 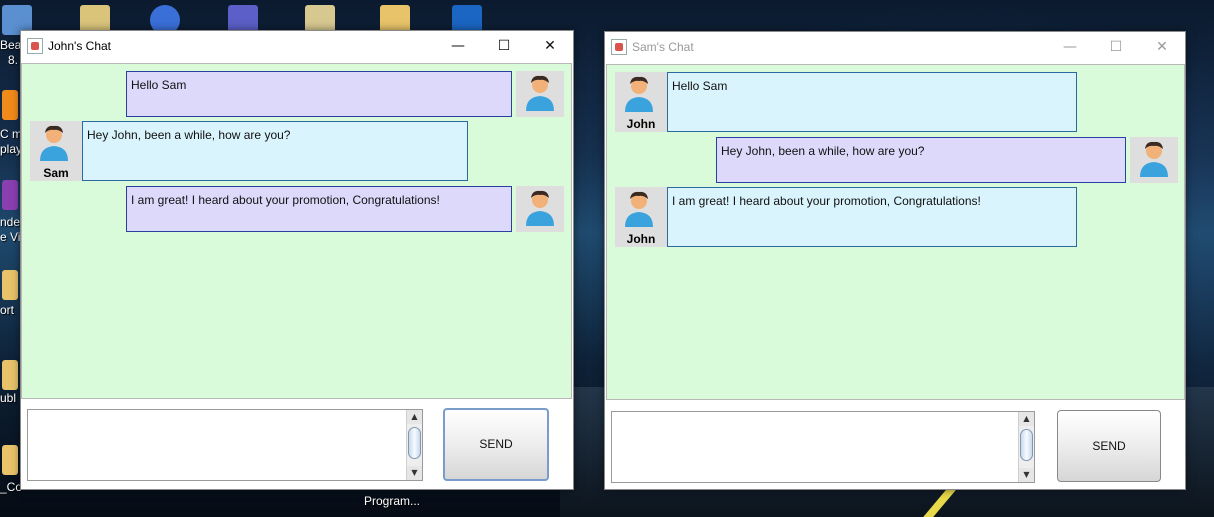 I want to click on message-bubble-received: Hello Sam, so click(x=872, y=102).